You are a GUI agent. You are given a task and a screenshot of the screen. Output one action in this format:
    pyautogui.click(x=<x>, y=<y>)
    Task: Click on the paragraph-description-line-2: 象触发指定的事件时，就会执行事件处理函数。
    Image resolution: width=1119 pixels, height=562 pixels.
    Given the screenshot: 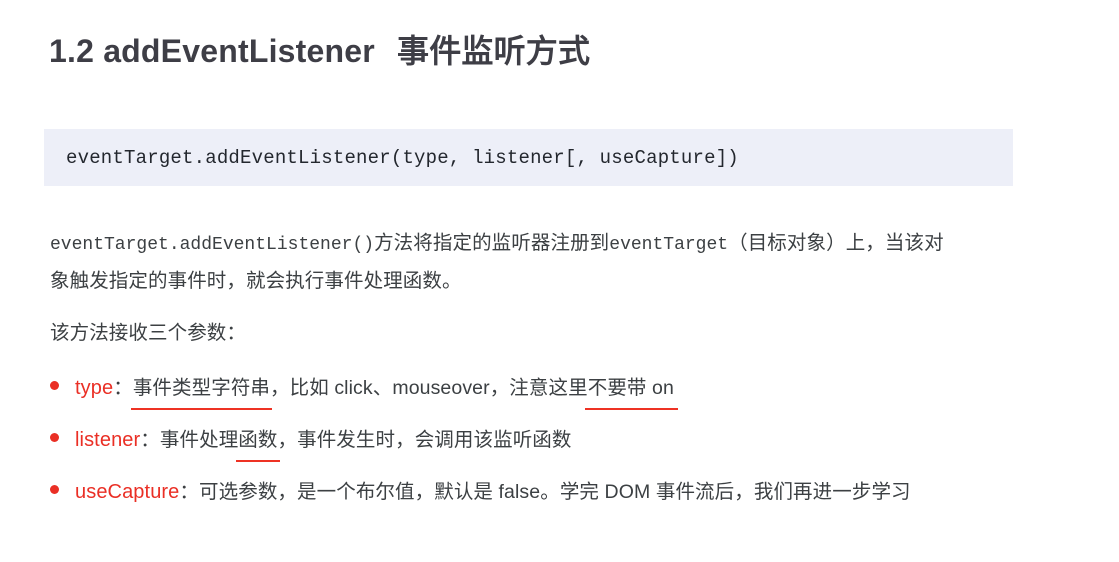 What is the action you would take?
    pyautogui.click(x=256, y=281)
    